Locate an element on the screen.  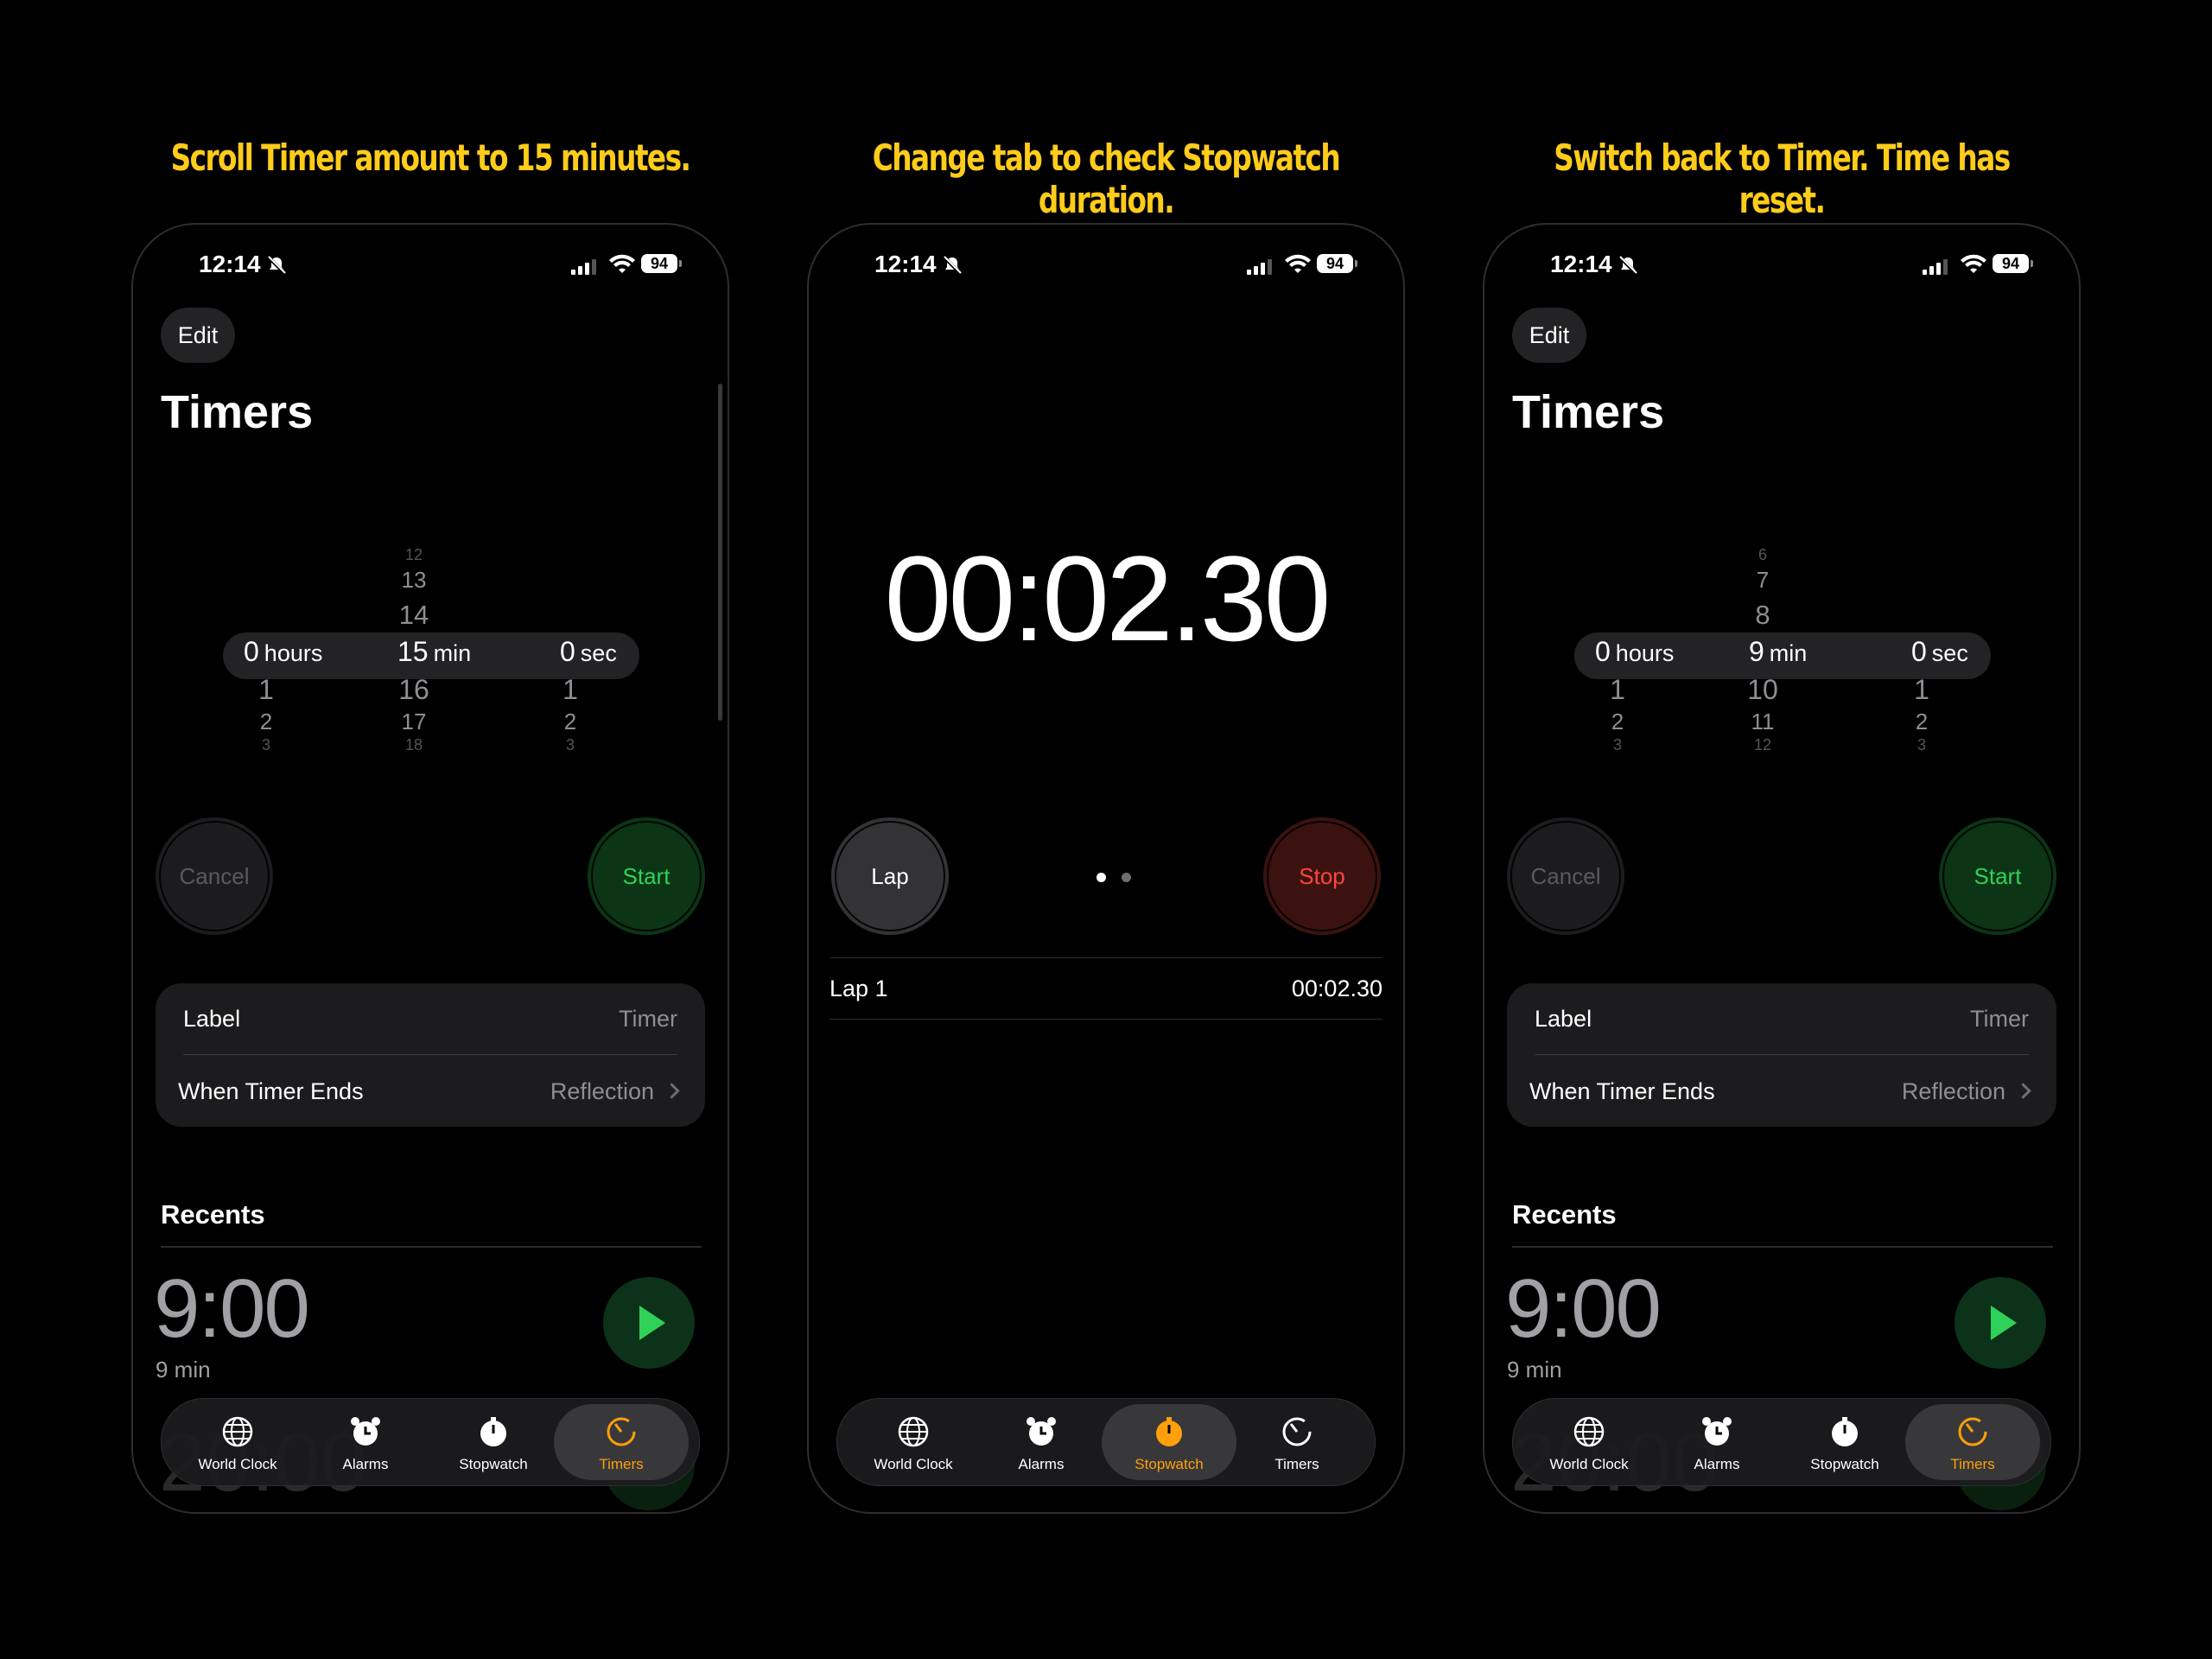
picker-min-item: 11 is located at coordinates (1763, 721).